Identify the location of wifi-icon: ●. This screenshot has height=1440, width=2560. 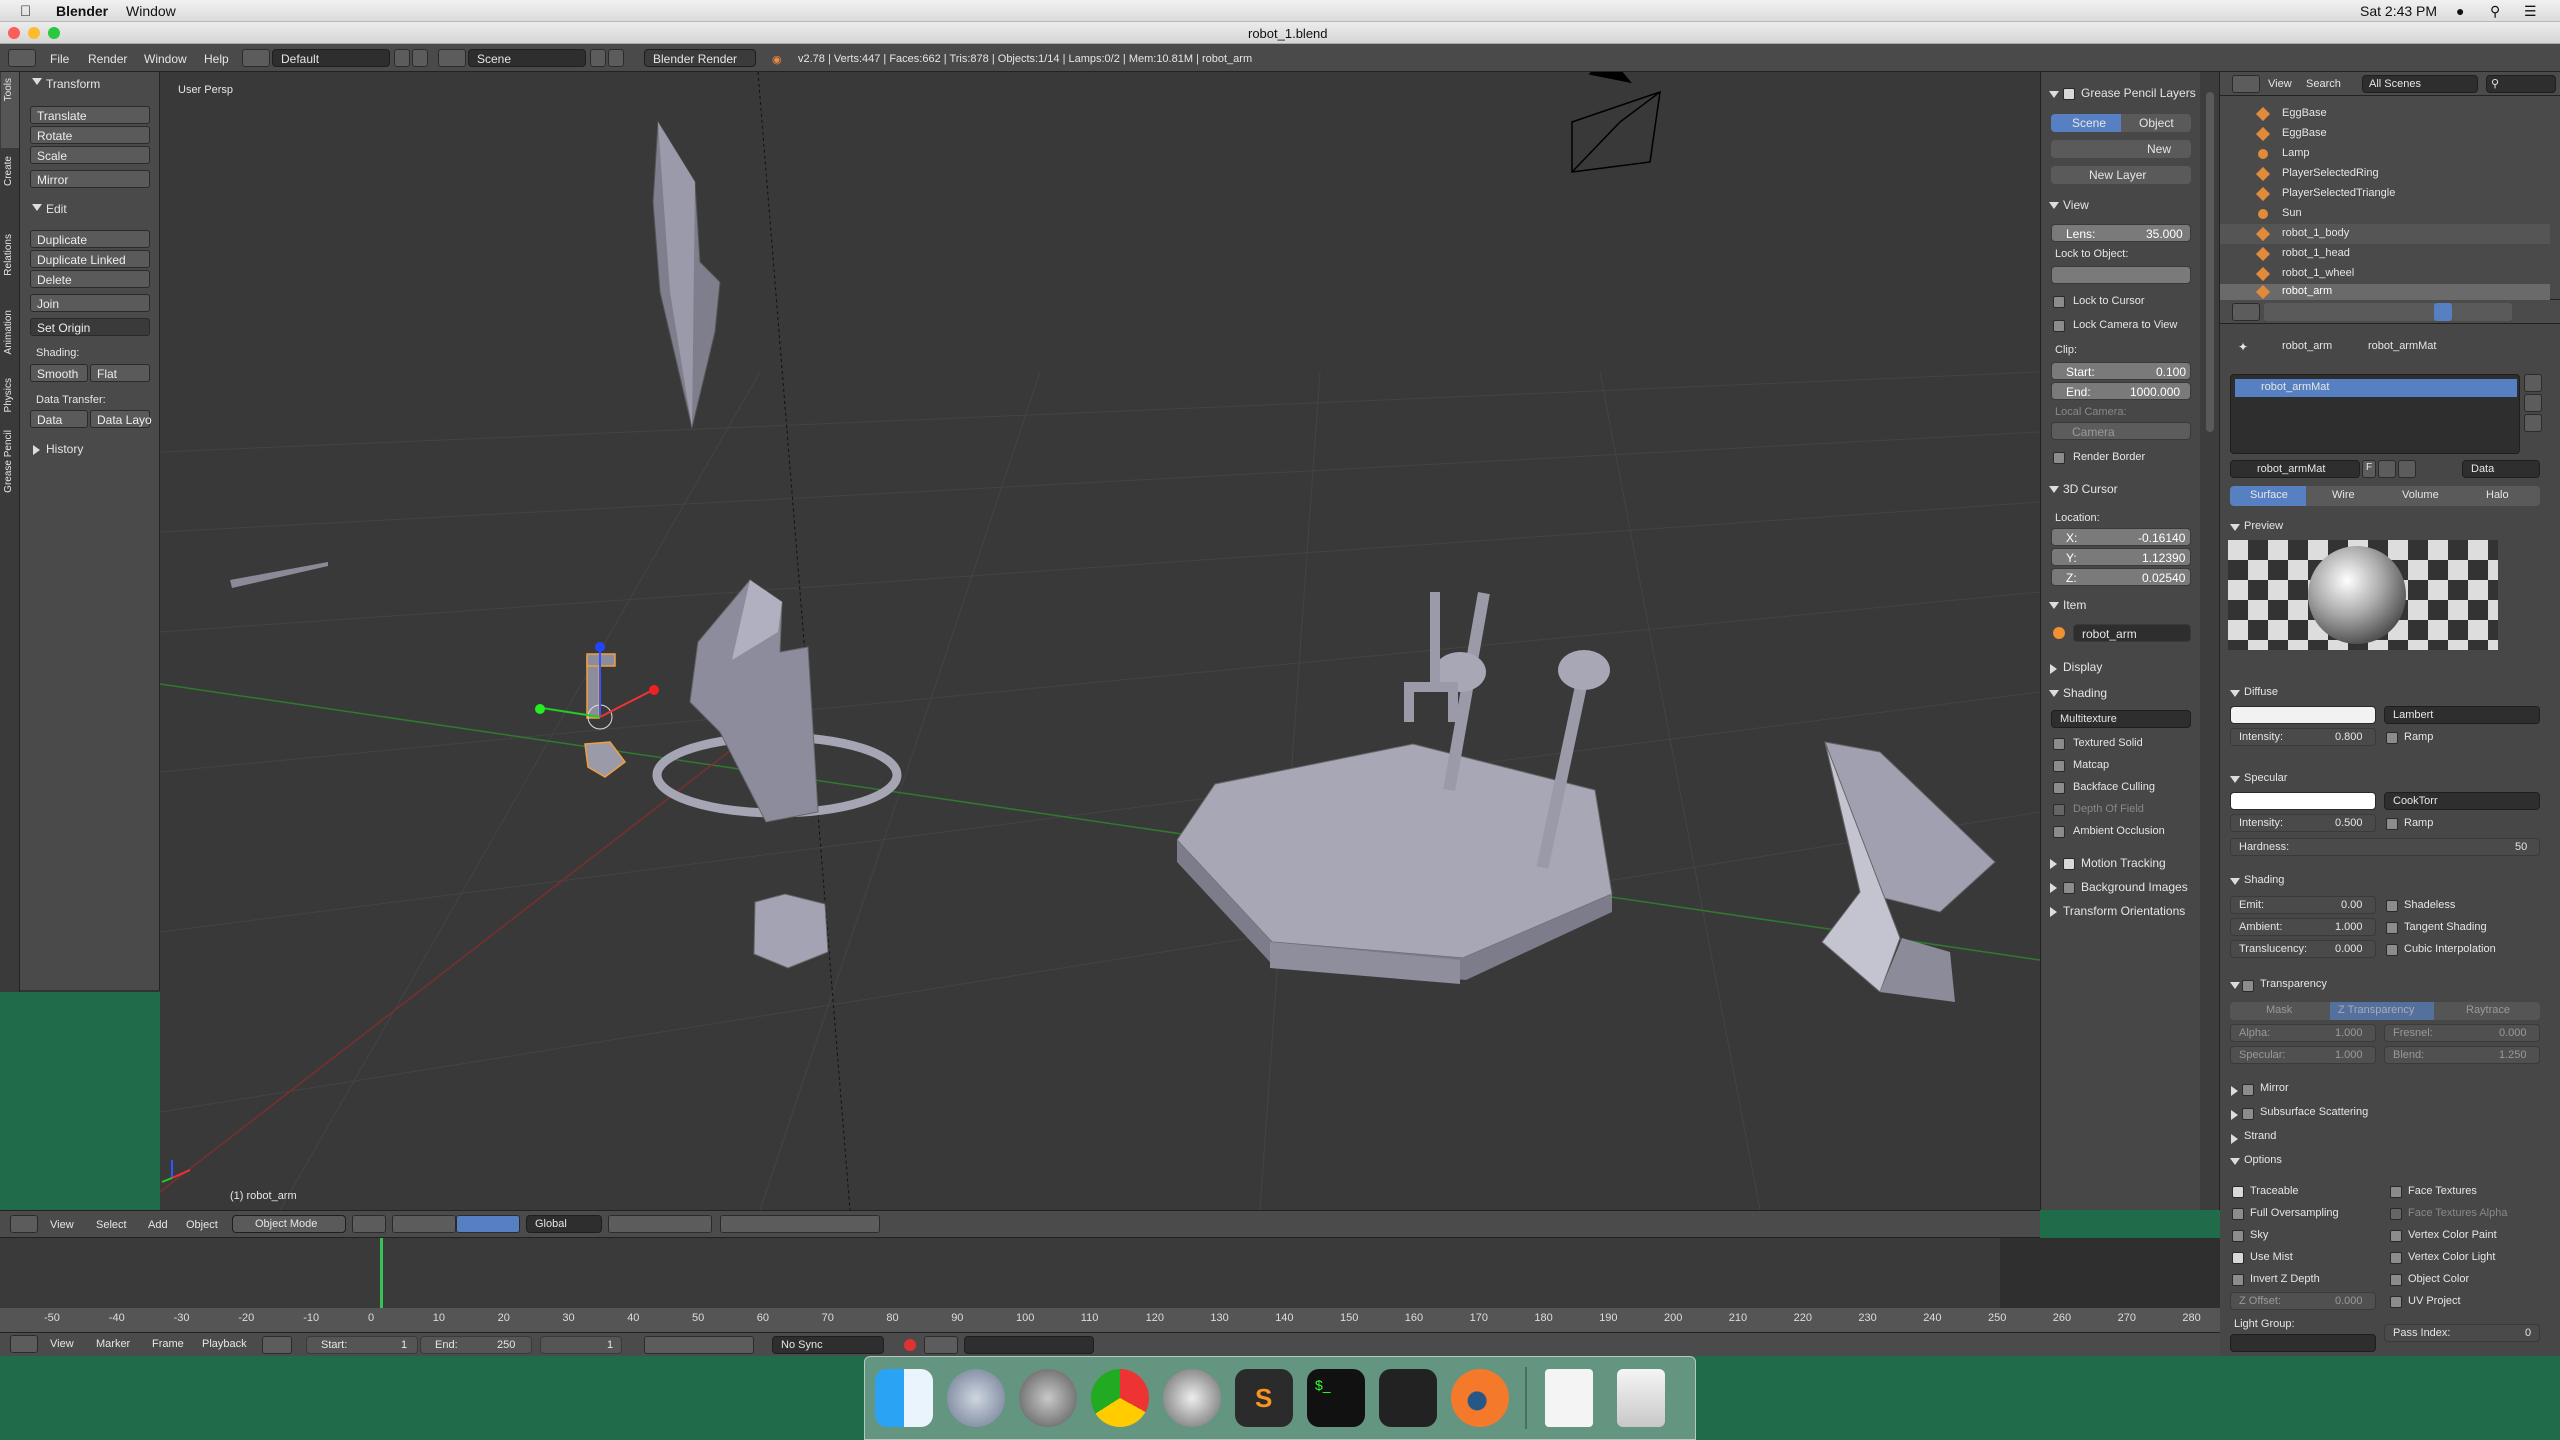
(2460, 11).